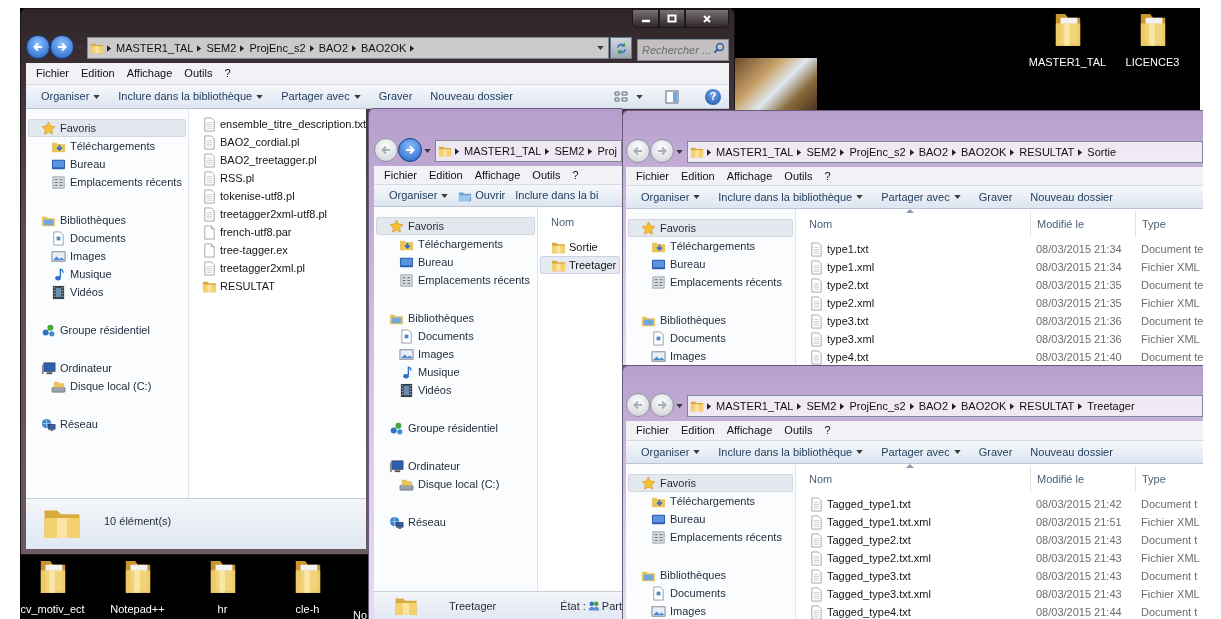 The width and height of the screenshot is (1221, 619). What do you see at coordinates (137, 588) in the screenshot?
I see `desktop-icon: Notepad++` at bounding box center [137, 588].